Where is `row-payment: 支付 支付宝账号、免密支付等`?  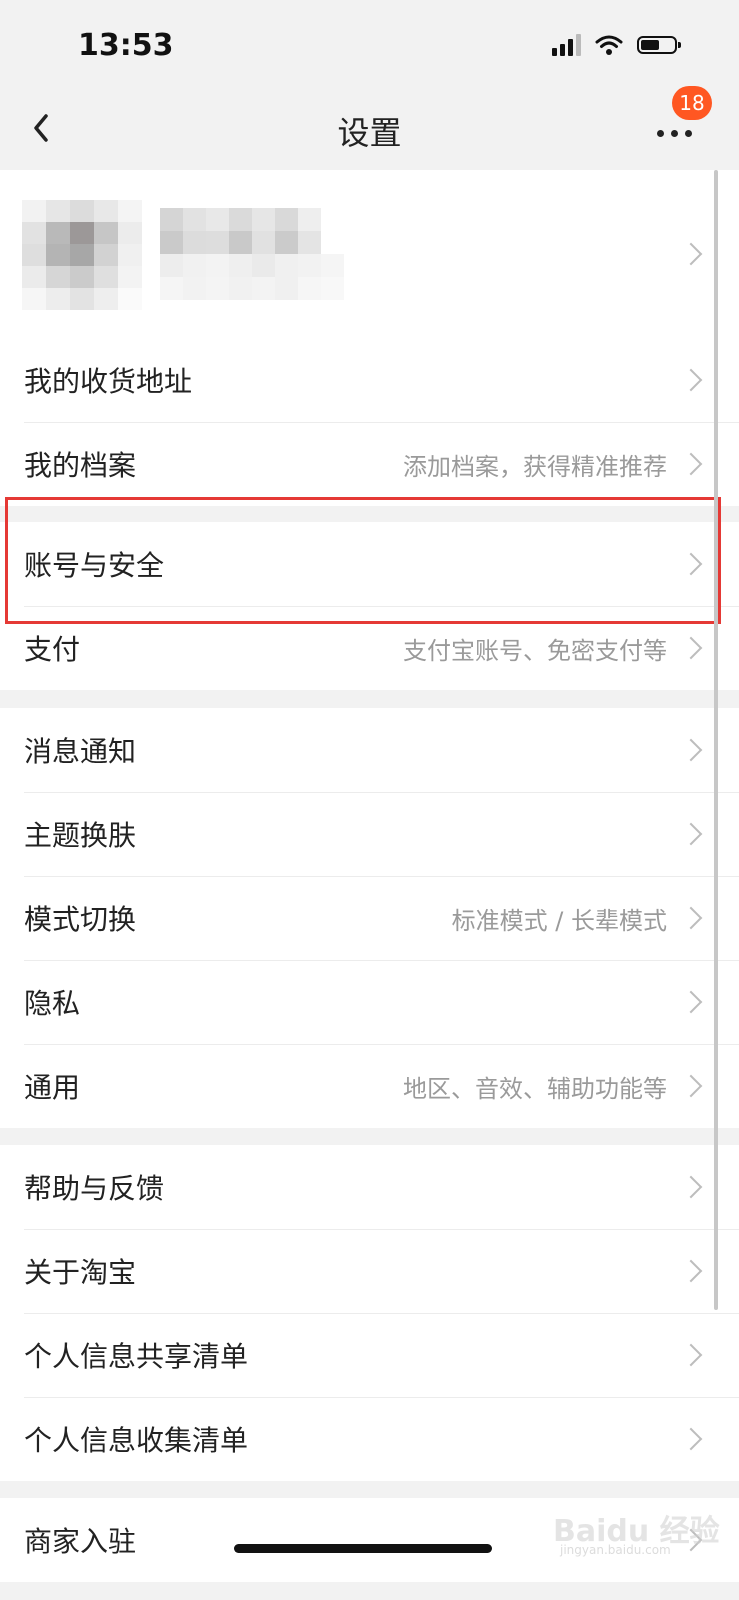
row-payment: 支付 支付宝账号、免密支付等 is located at coordinates (369, 648).